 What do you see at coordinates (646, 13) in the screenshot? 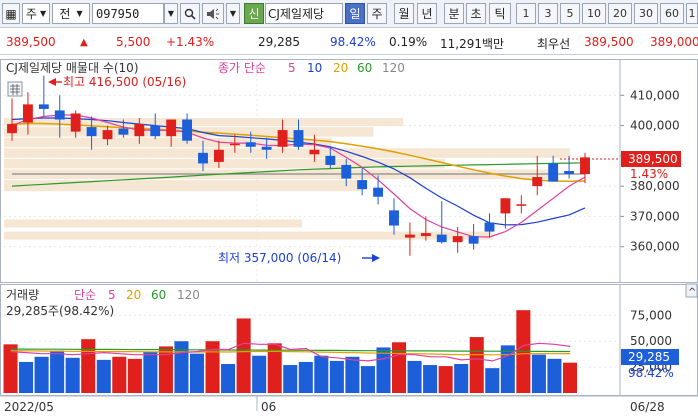
I see `interval-button-30: 30` at bounding box center [646, 13].